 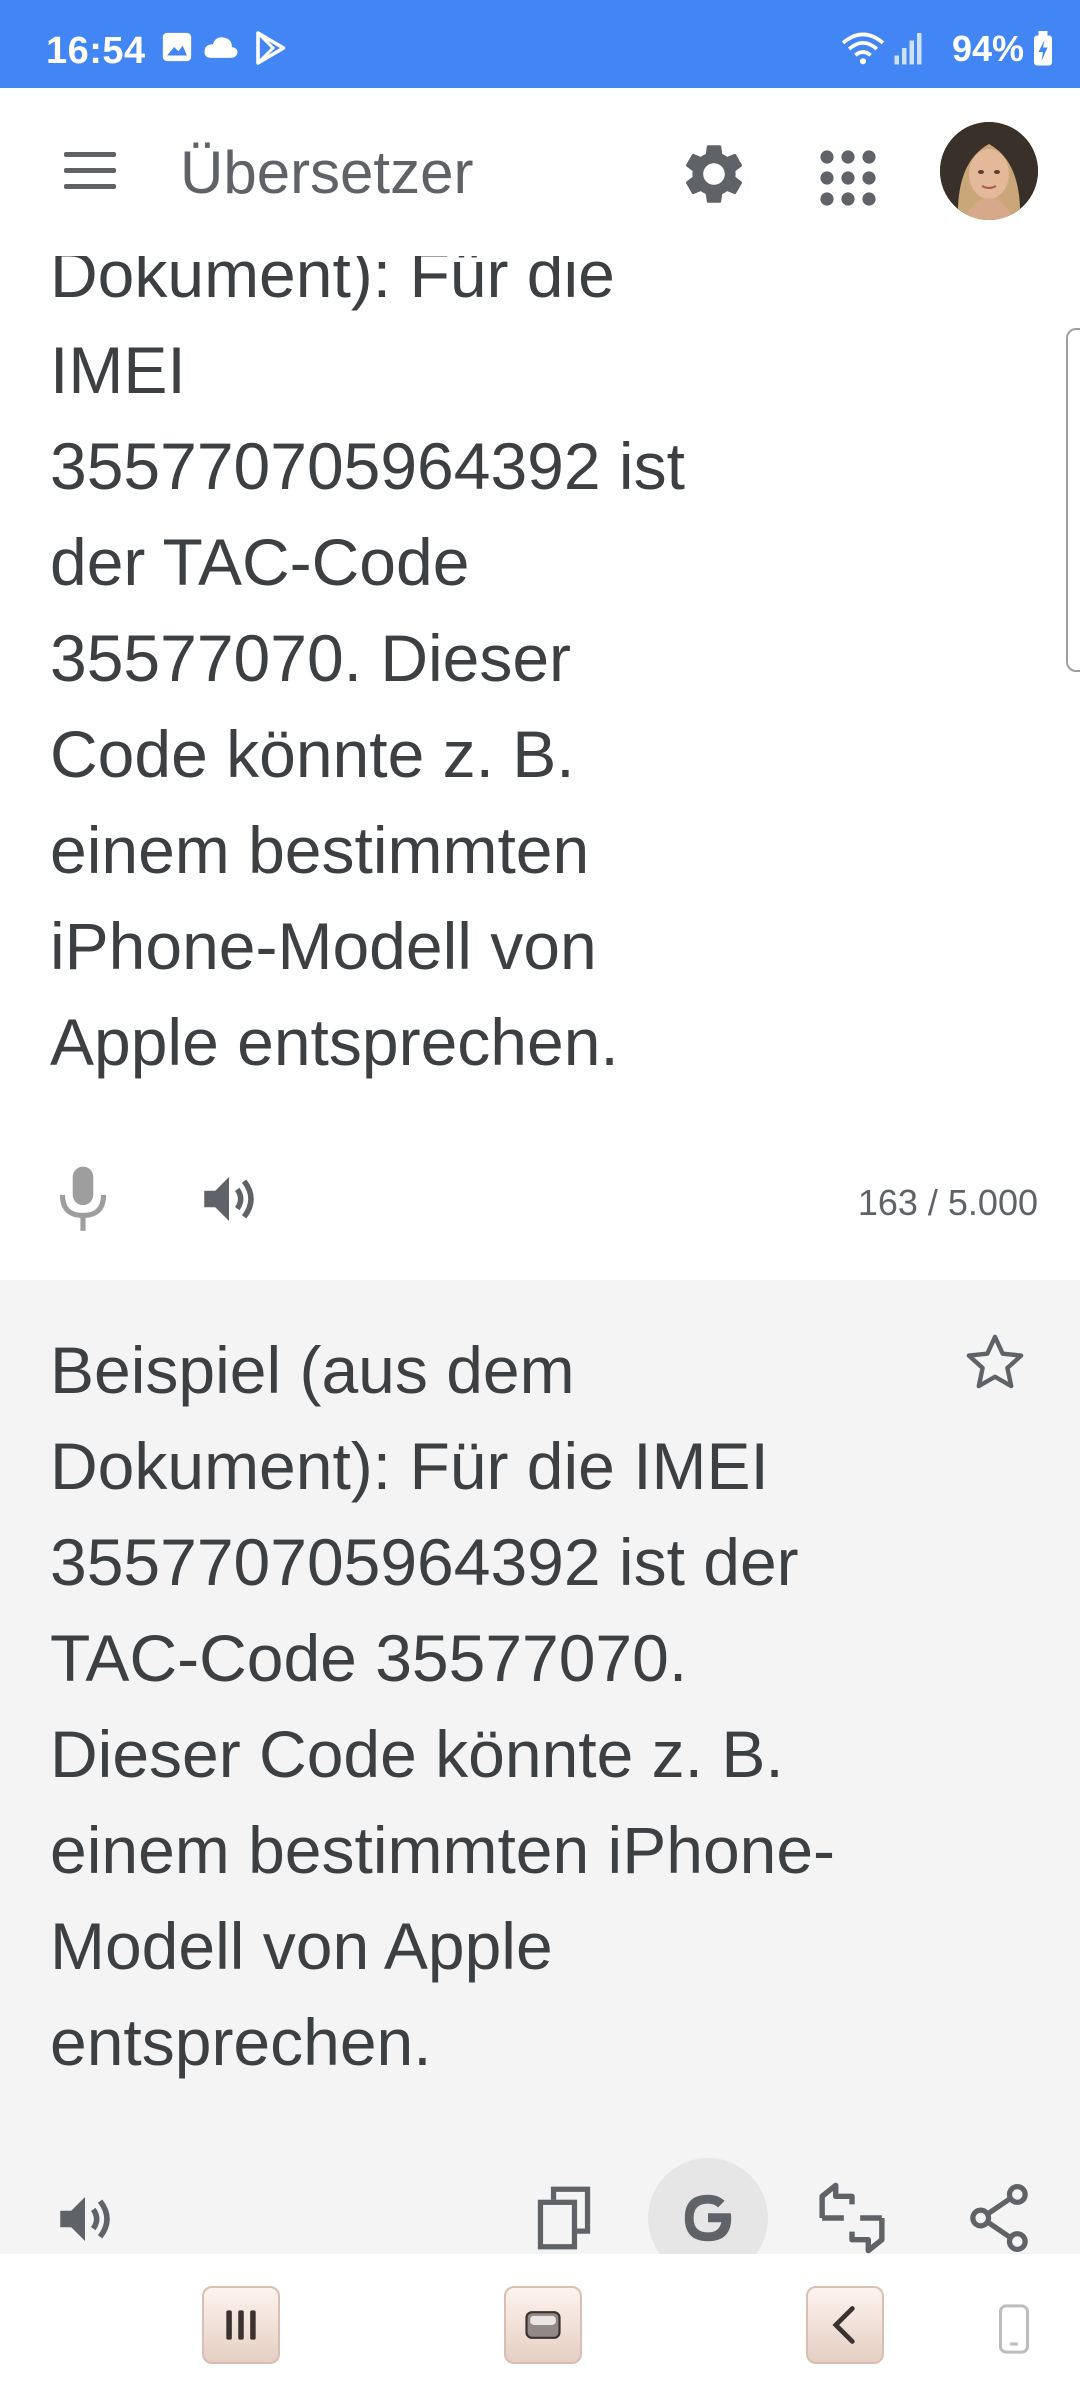 I want to click on battery-indicator: 94%, so click(x=1003, y=49).